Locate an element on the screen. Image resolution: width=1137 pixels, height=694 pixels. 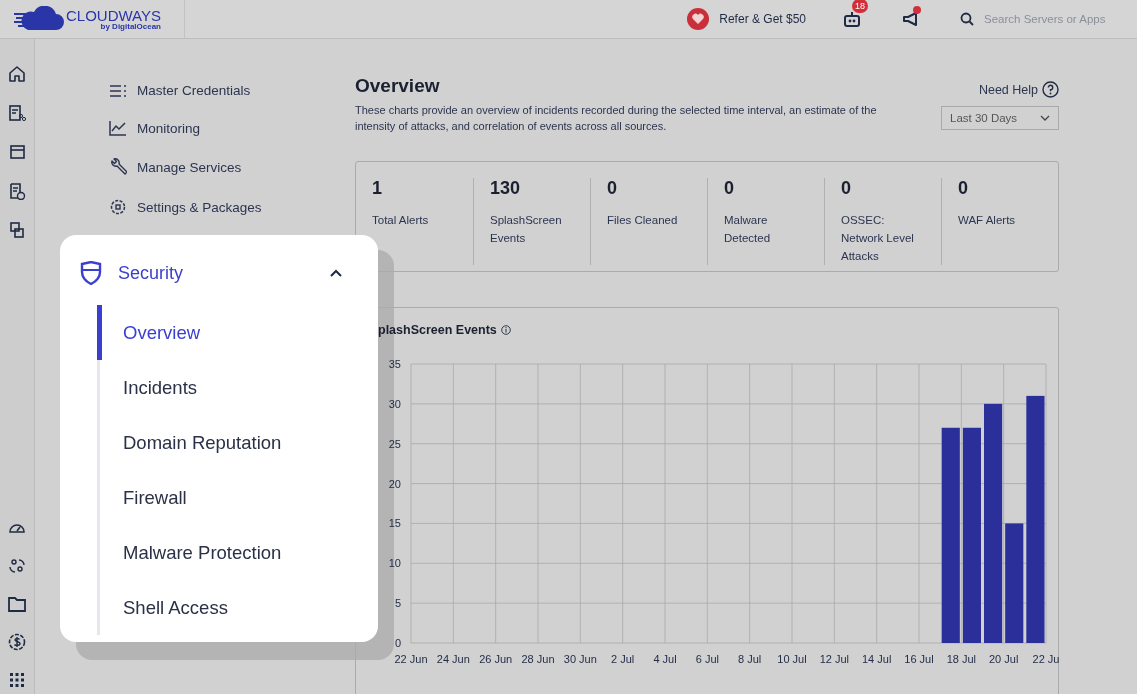
x-axis-label: 18 Jul is located at coordinates (961, 659).